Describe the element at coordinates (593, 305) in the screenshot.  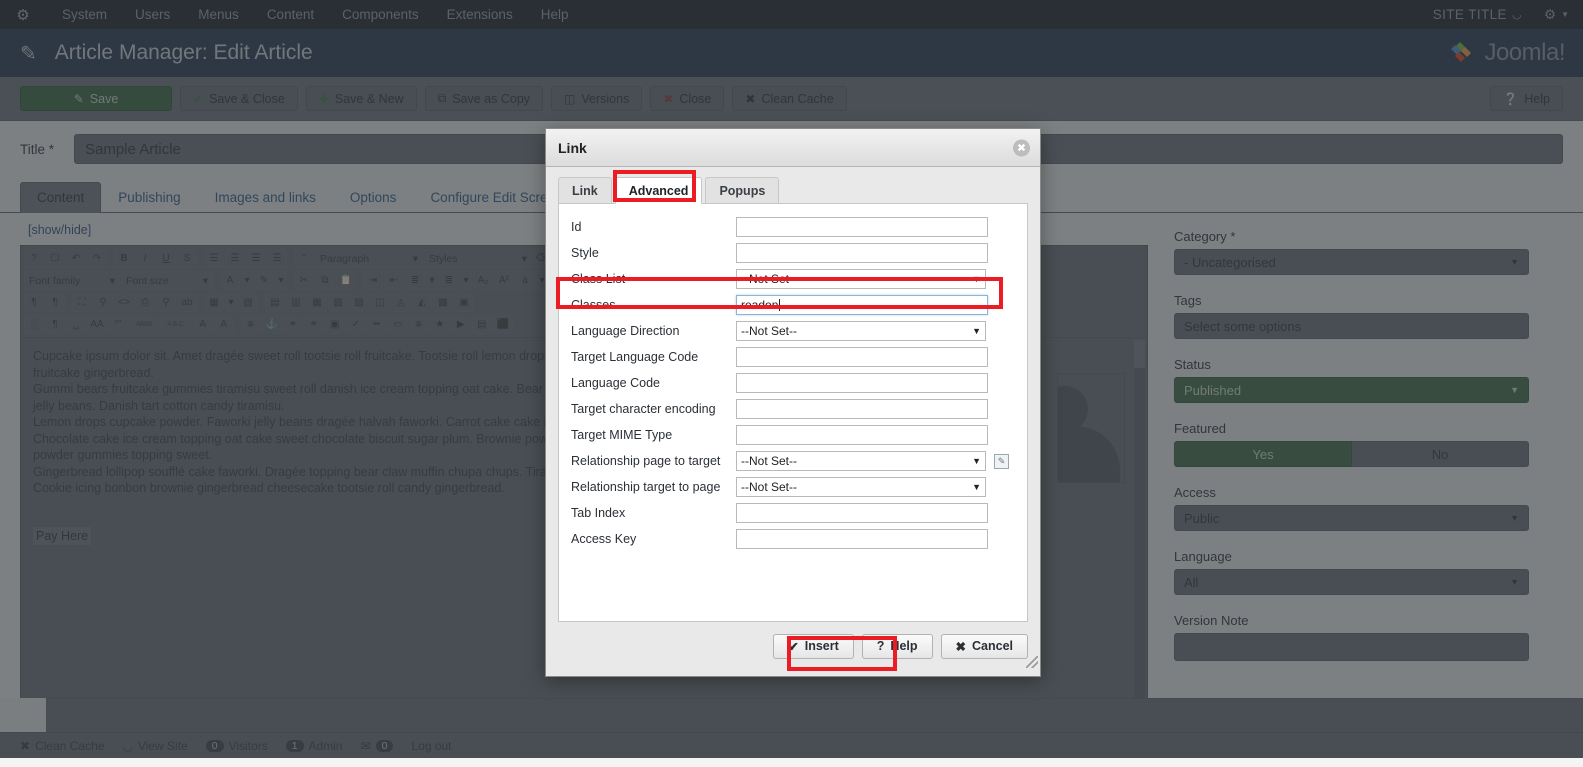
I see `classes-label: Classes` at that location.